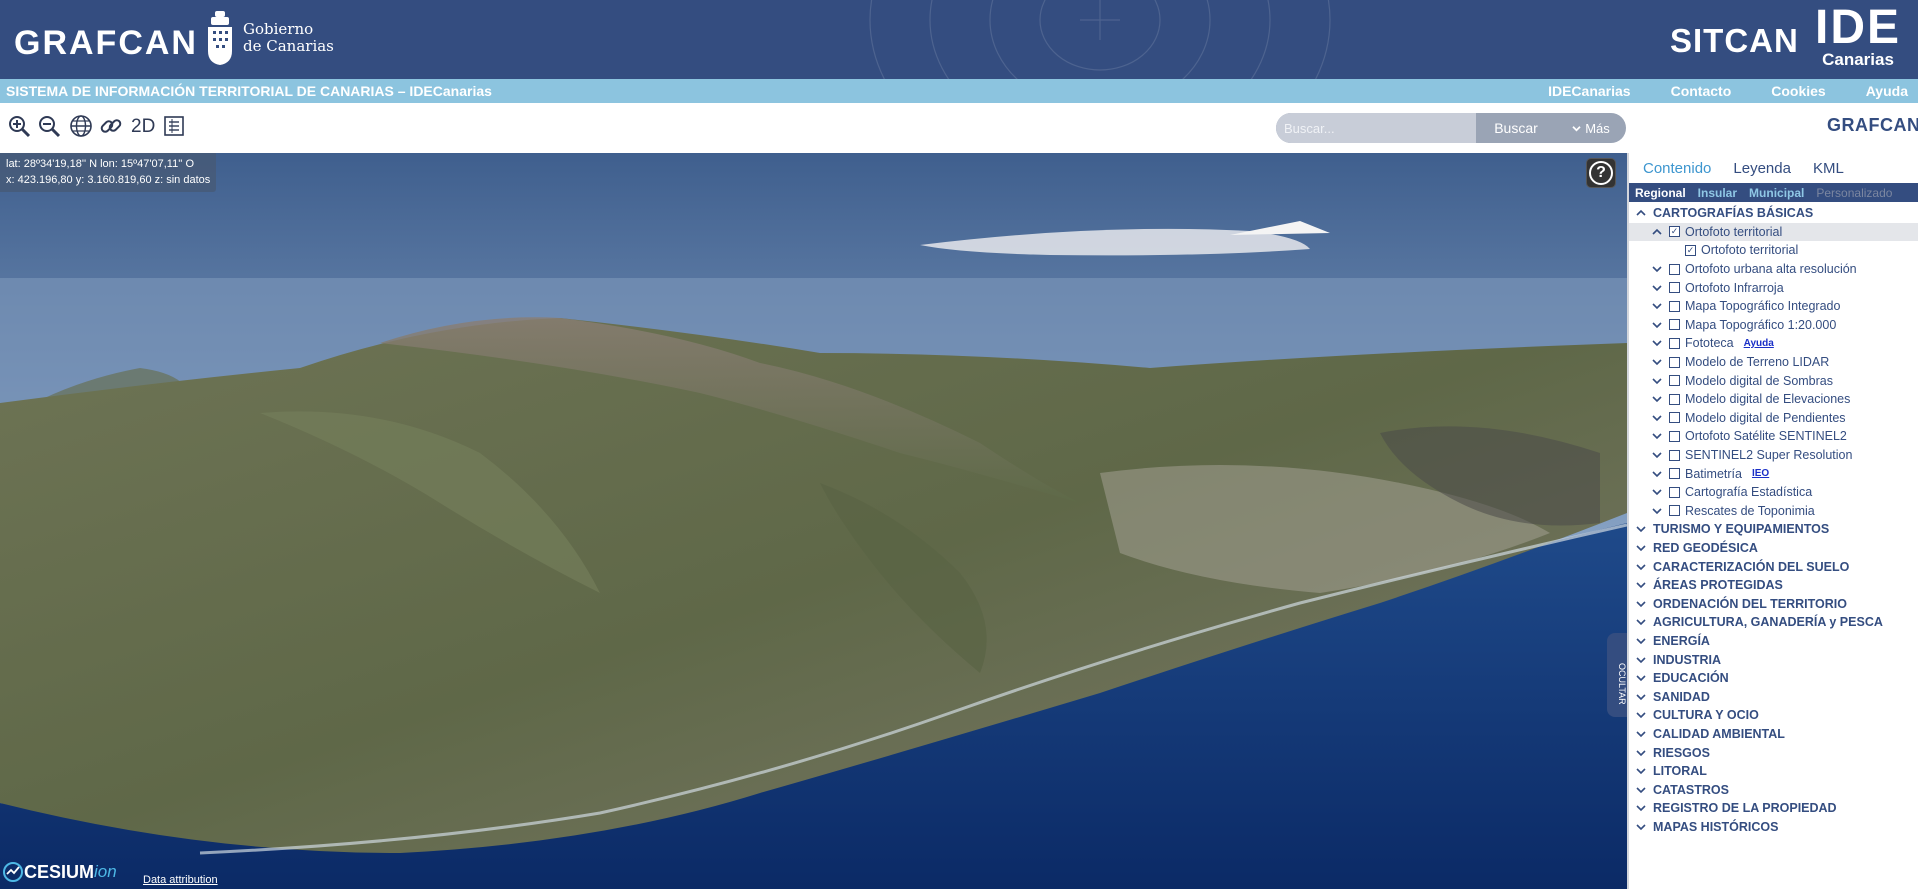 Image resolution: width=1918 pixels, height=889 pixels. Describe the element at coordinates (1773, 789) in the screenshot. I see `category-catastros: CATASTROS` at that location.